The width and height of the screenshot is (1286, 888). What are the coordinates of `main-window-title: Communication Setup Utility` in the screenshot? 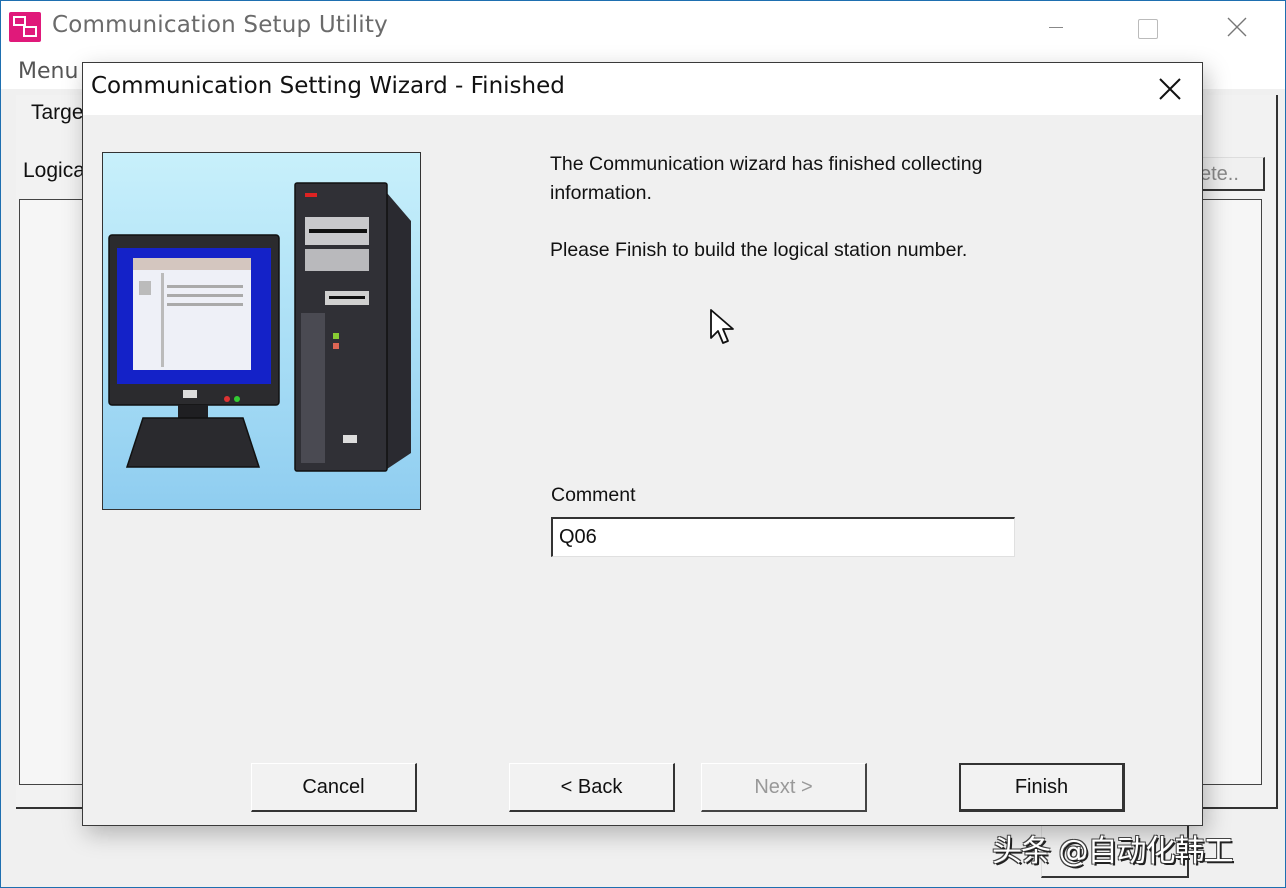 It's located at (220, 25).